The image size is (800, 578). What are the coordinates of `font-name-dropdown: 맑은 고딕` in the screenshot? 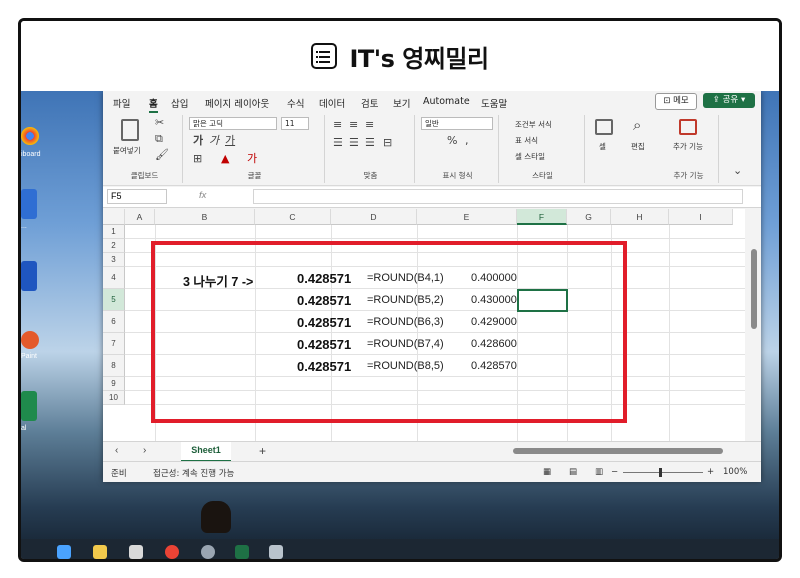 It's located at (233, 123).